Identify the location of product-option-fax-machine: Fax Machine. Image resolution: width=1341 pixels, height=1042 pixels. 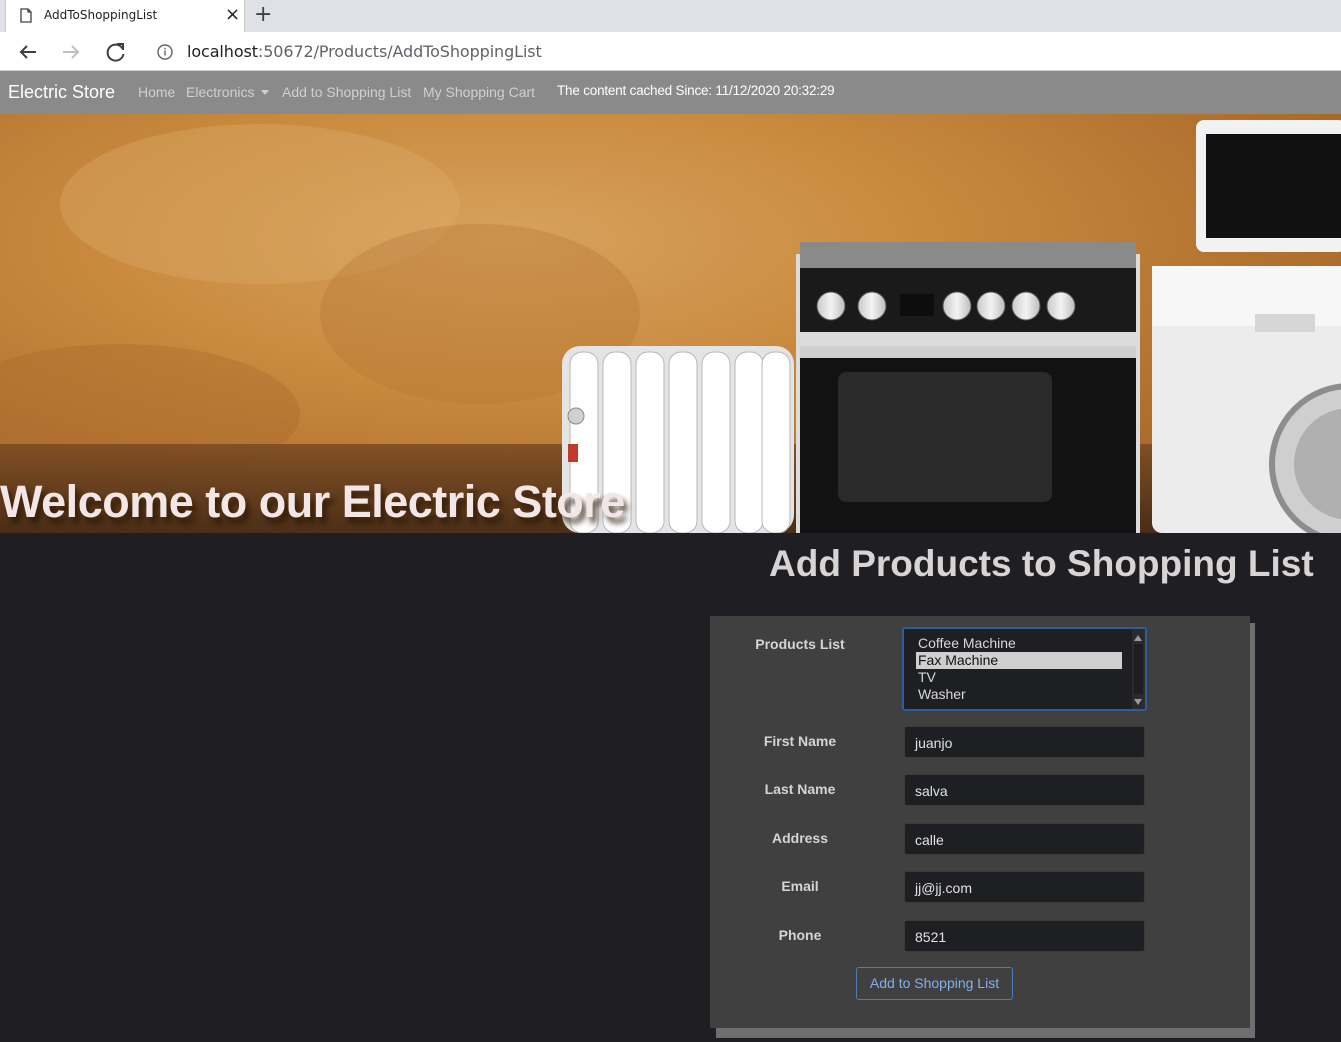
(1019, 660).